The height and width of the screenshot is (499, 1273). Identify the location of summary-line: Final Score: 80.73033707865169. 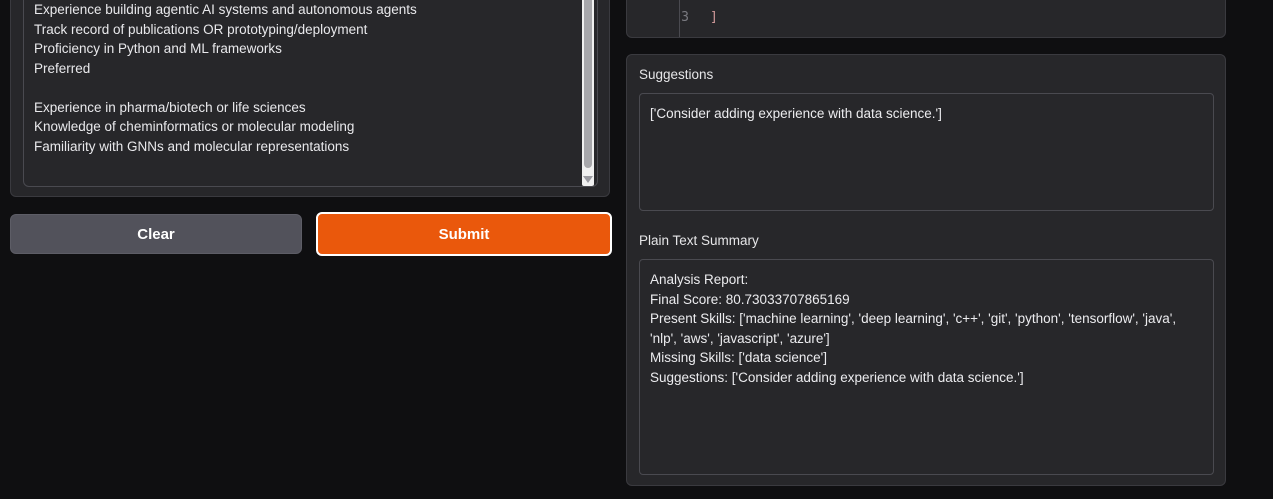
(750, 299).